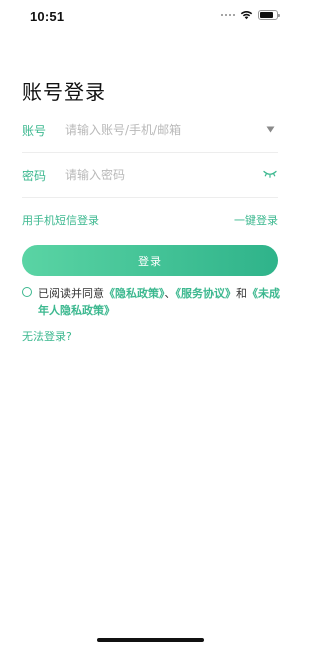 This screenshot has height=649, width=320. I want to click on account-field-row: 账号, so click(150, 130).